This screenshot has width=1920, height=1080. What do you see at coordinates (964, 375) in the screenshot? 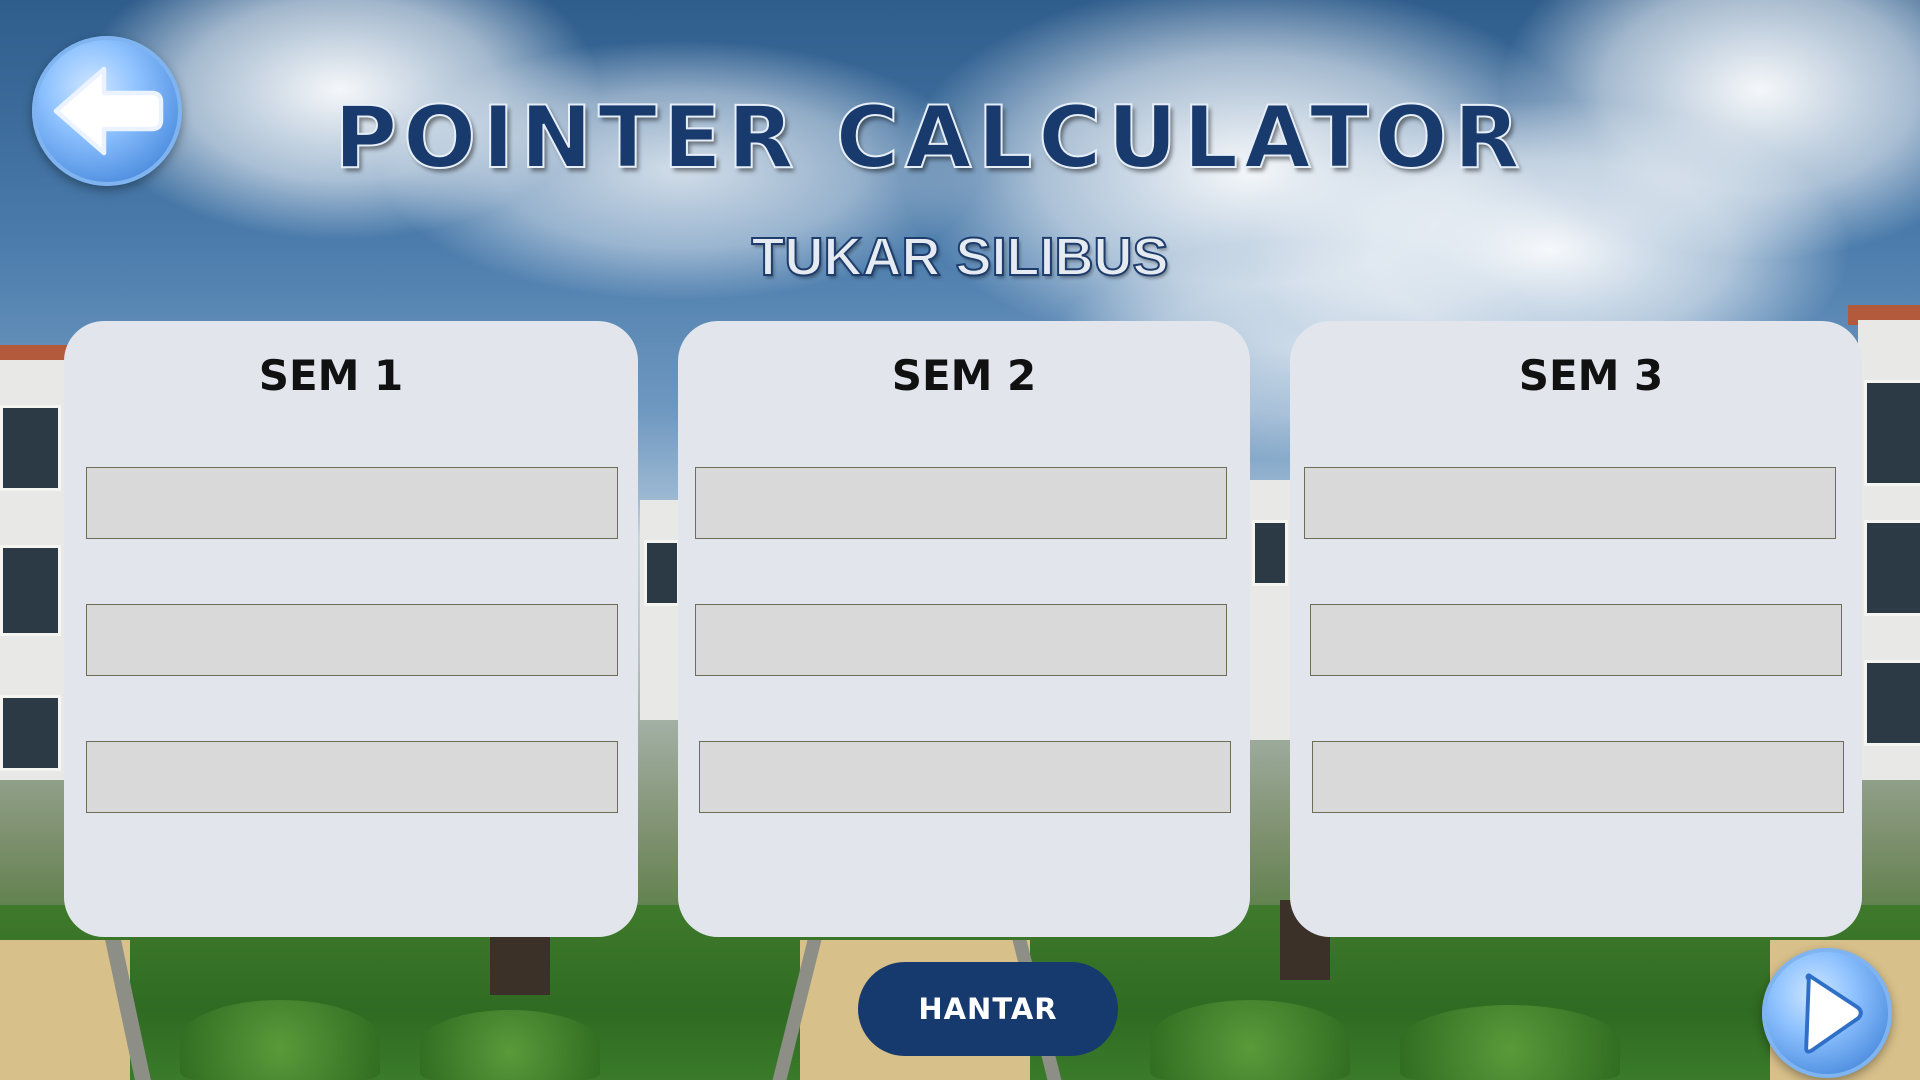
I see `semester-card-title: SEM 2` at bounding box center [964, 375].